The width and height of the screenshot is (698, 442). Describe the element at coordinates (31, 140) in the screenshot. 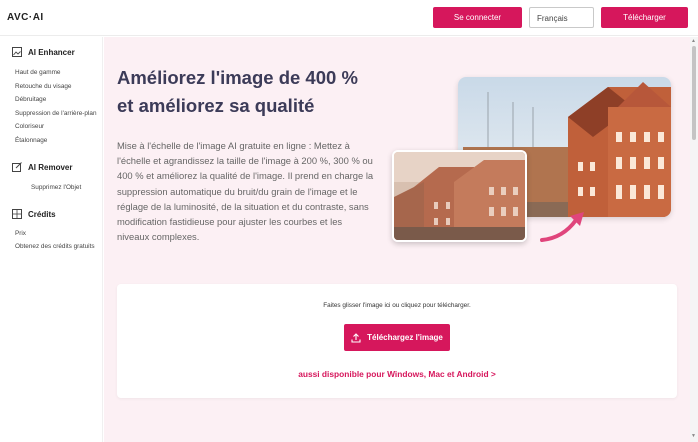

I see `sidebar-item-etalonnage: Étalonnage` at that location.